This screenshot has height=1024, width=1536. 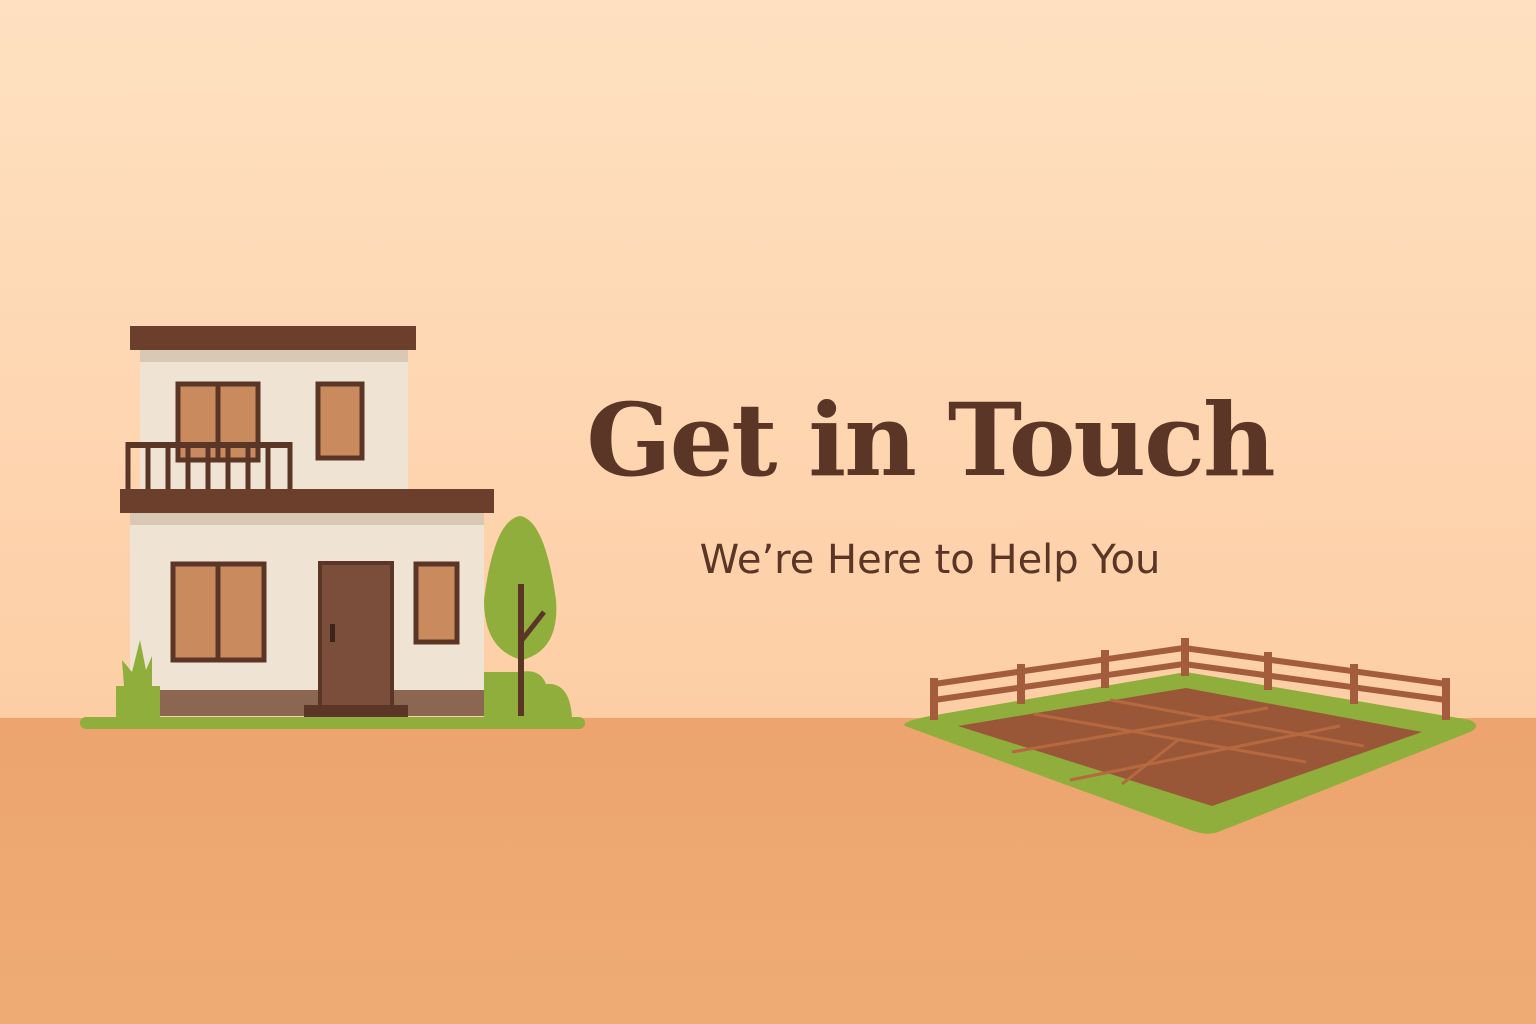 I want to click on page-subheadline: We’re Here to Help You, so click(x=930, y=560).